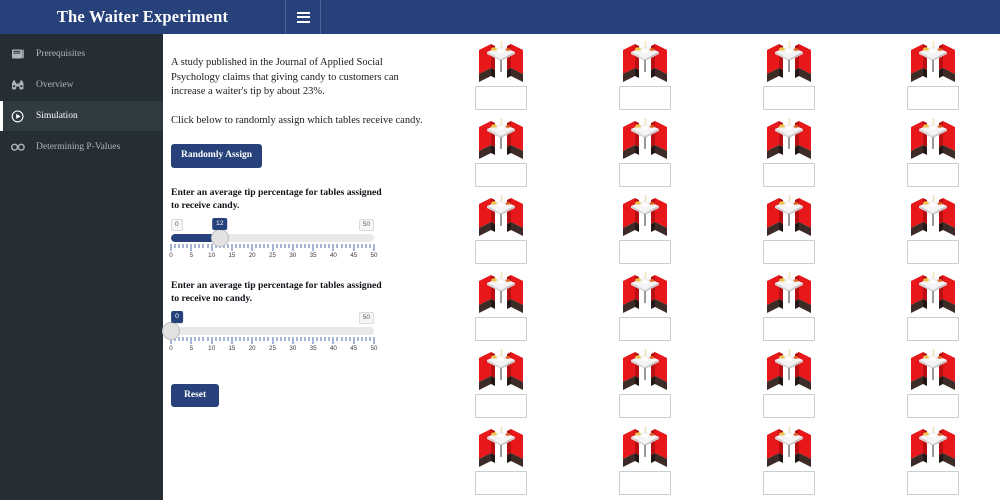 The image size is (1000, 500). Describe the element at coordinates (293, 348) in the screenshot. I see `slider-tick-label: 30` at that location.